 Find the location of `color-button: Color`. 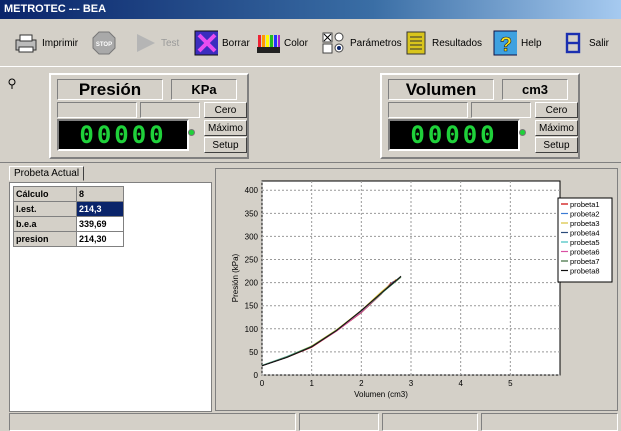

color-button: Color is located at coordinates (282, 43).